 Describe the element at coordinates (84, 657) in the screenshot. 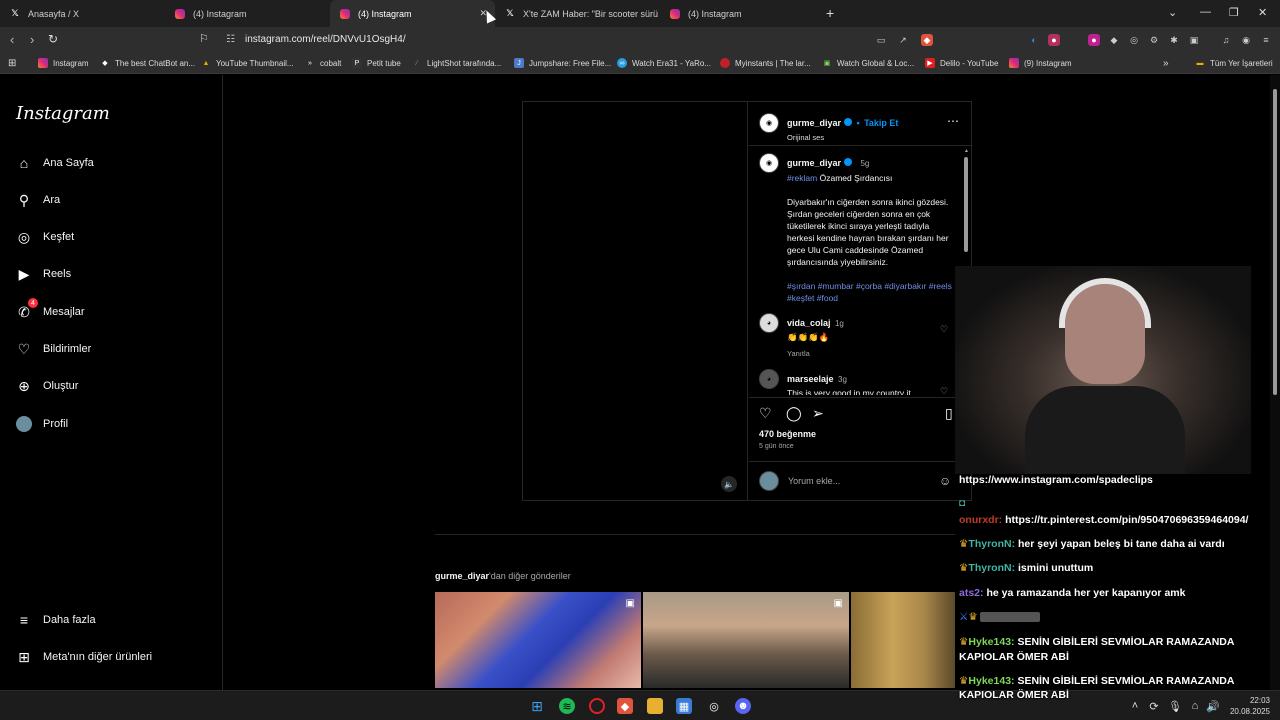

I see `nav-meta-products: ⊞ Meta'nın diğer ürünleri` at that location.